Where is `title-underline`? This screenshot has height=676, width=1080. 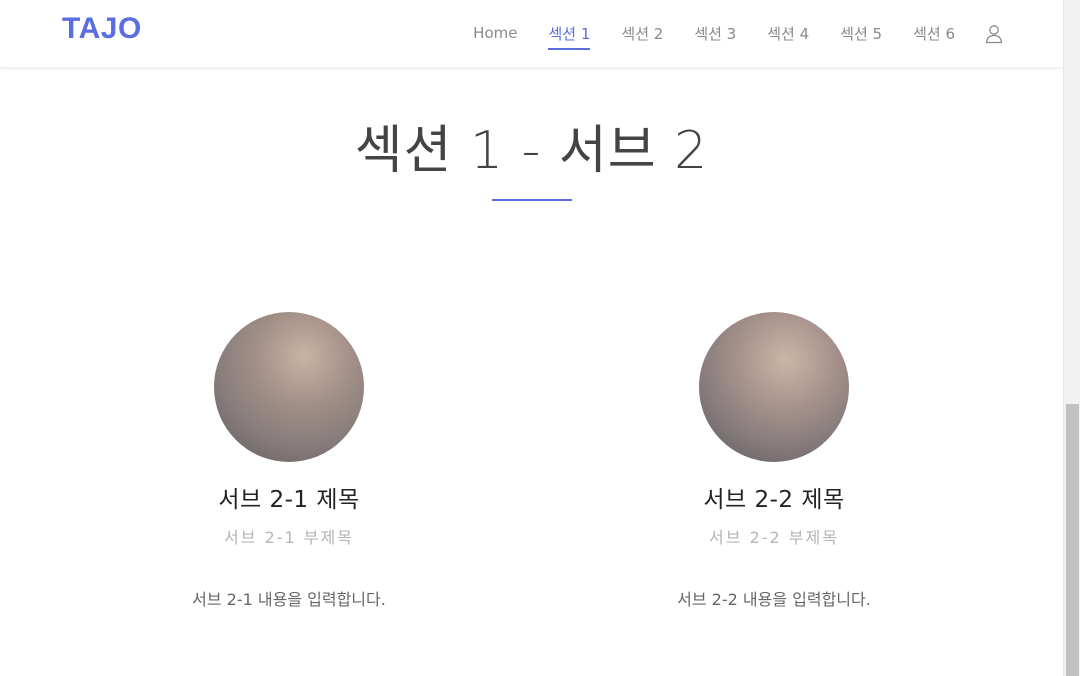 title-underline is located at coordinates (532, 200).